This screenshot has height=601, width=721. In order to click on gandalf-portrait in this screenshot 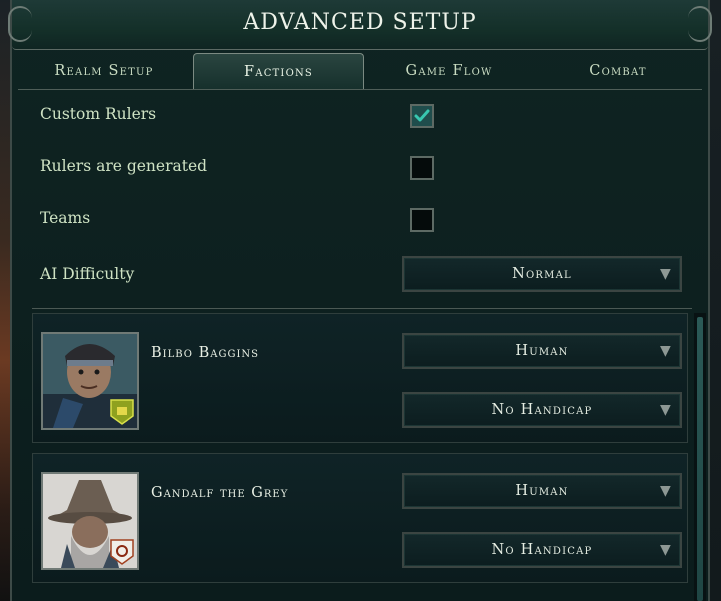, I will do `click(90, 521)`.